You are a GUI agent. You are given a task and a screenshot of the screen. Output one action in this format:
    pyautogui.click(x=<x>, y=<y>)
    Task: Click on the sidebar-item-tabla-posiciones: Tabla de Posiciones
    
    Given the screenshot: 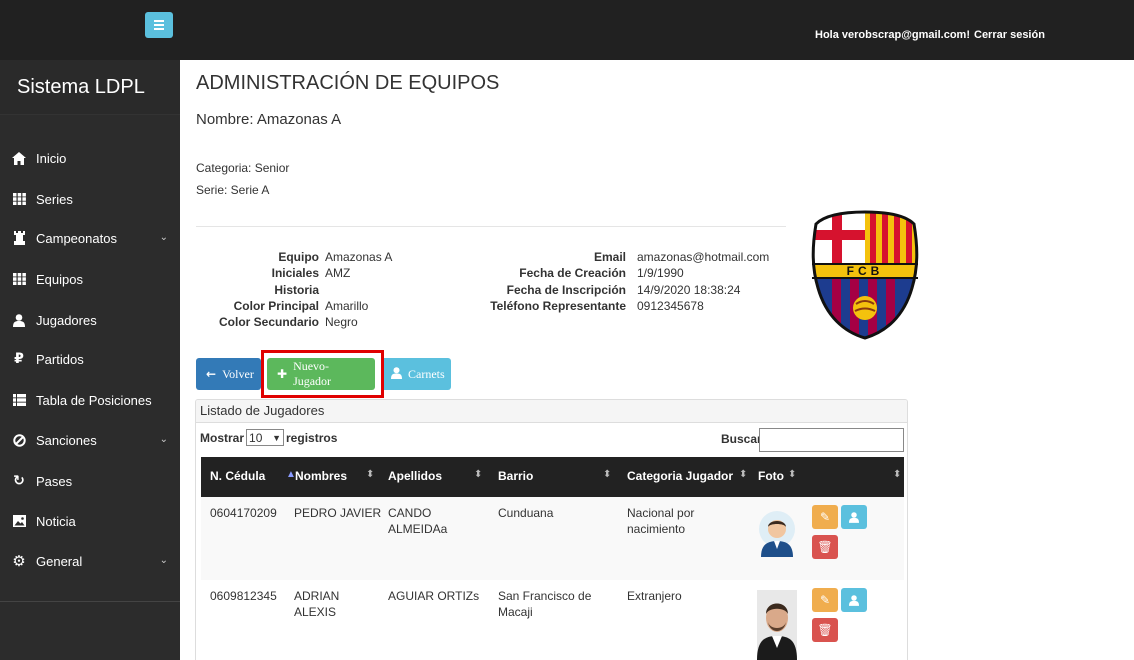 What is the action you would take?
    pyautogui.click(x=90, y=400)
    